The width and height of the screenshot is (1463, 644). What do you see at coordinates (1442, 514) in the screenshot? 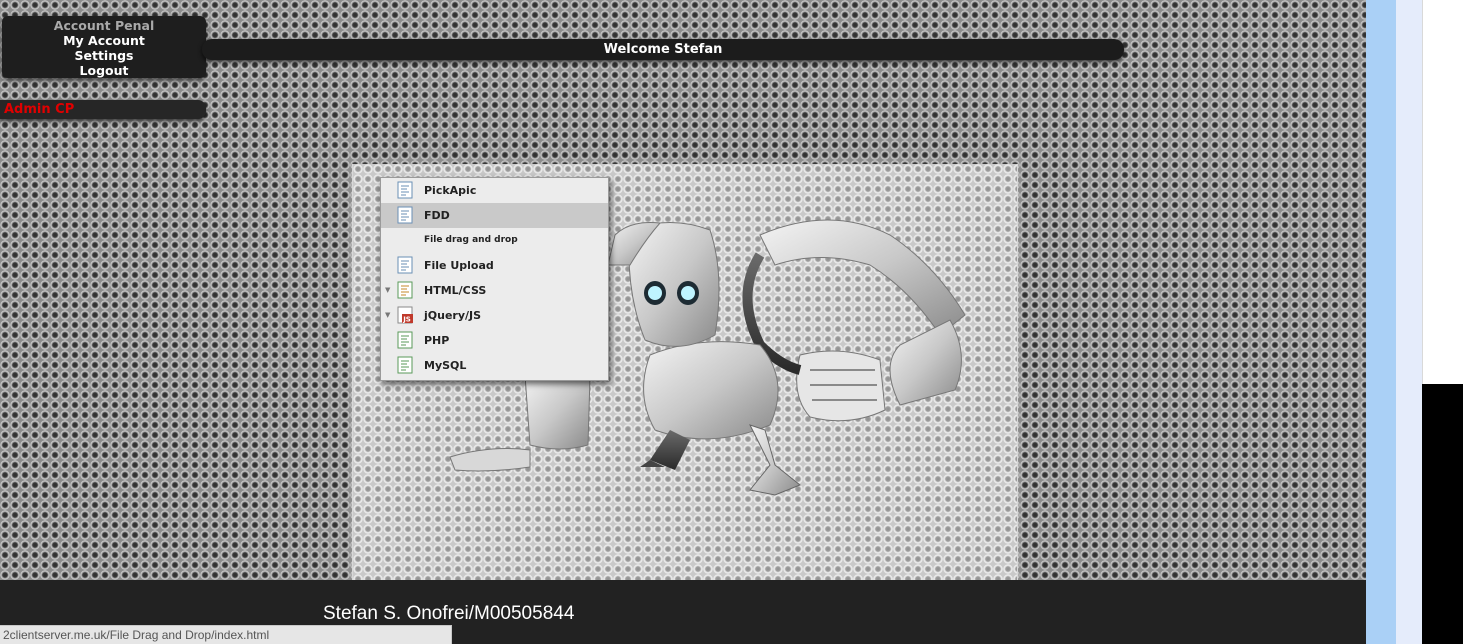
I see `side-panel-black` at bounding box center [1442, 514].